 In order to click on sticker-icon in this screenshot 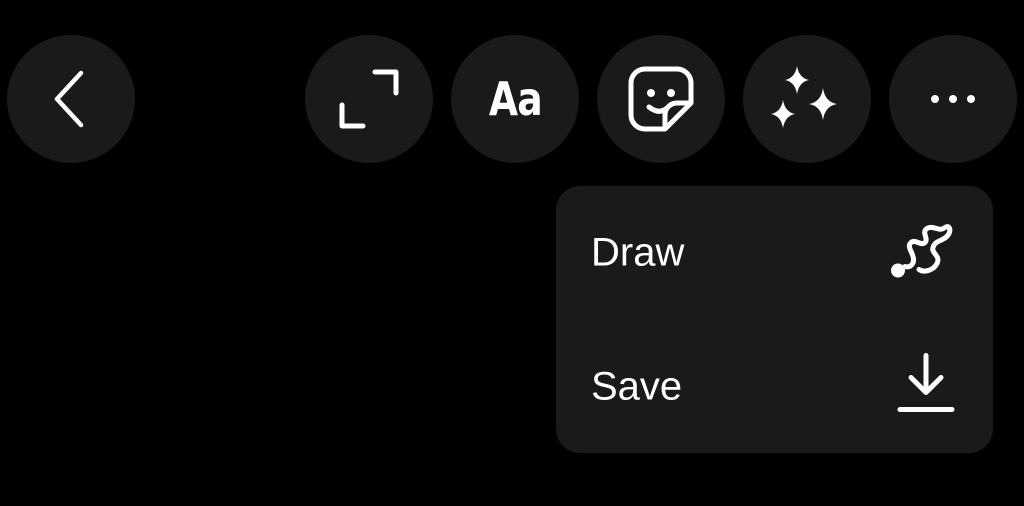, I will do `click(661, 99)`.